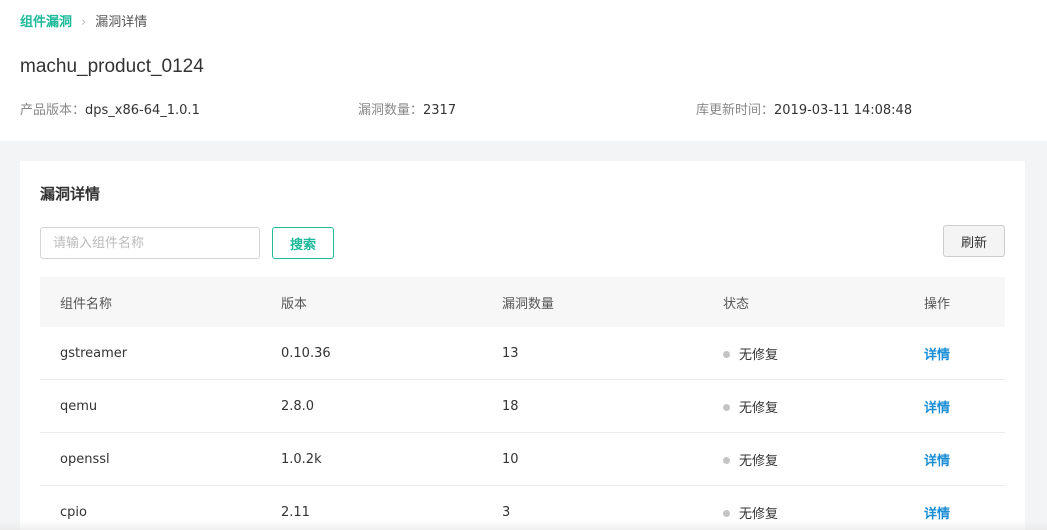  Describe the element at coordinates (440, 110) in the screenshot. I see `vuln-count-value: 2317` at that location.